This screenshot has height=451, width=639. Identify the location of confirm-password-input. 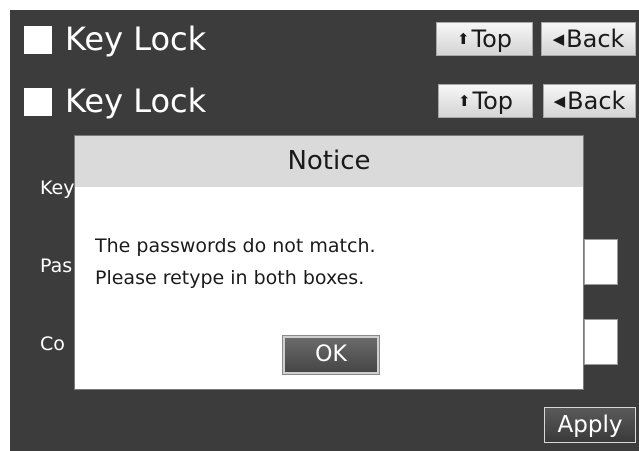
(601, 342).